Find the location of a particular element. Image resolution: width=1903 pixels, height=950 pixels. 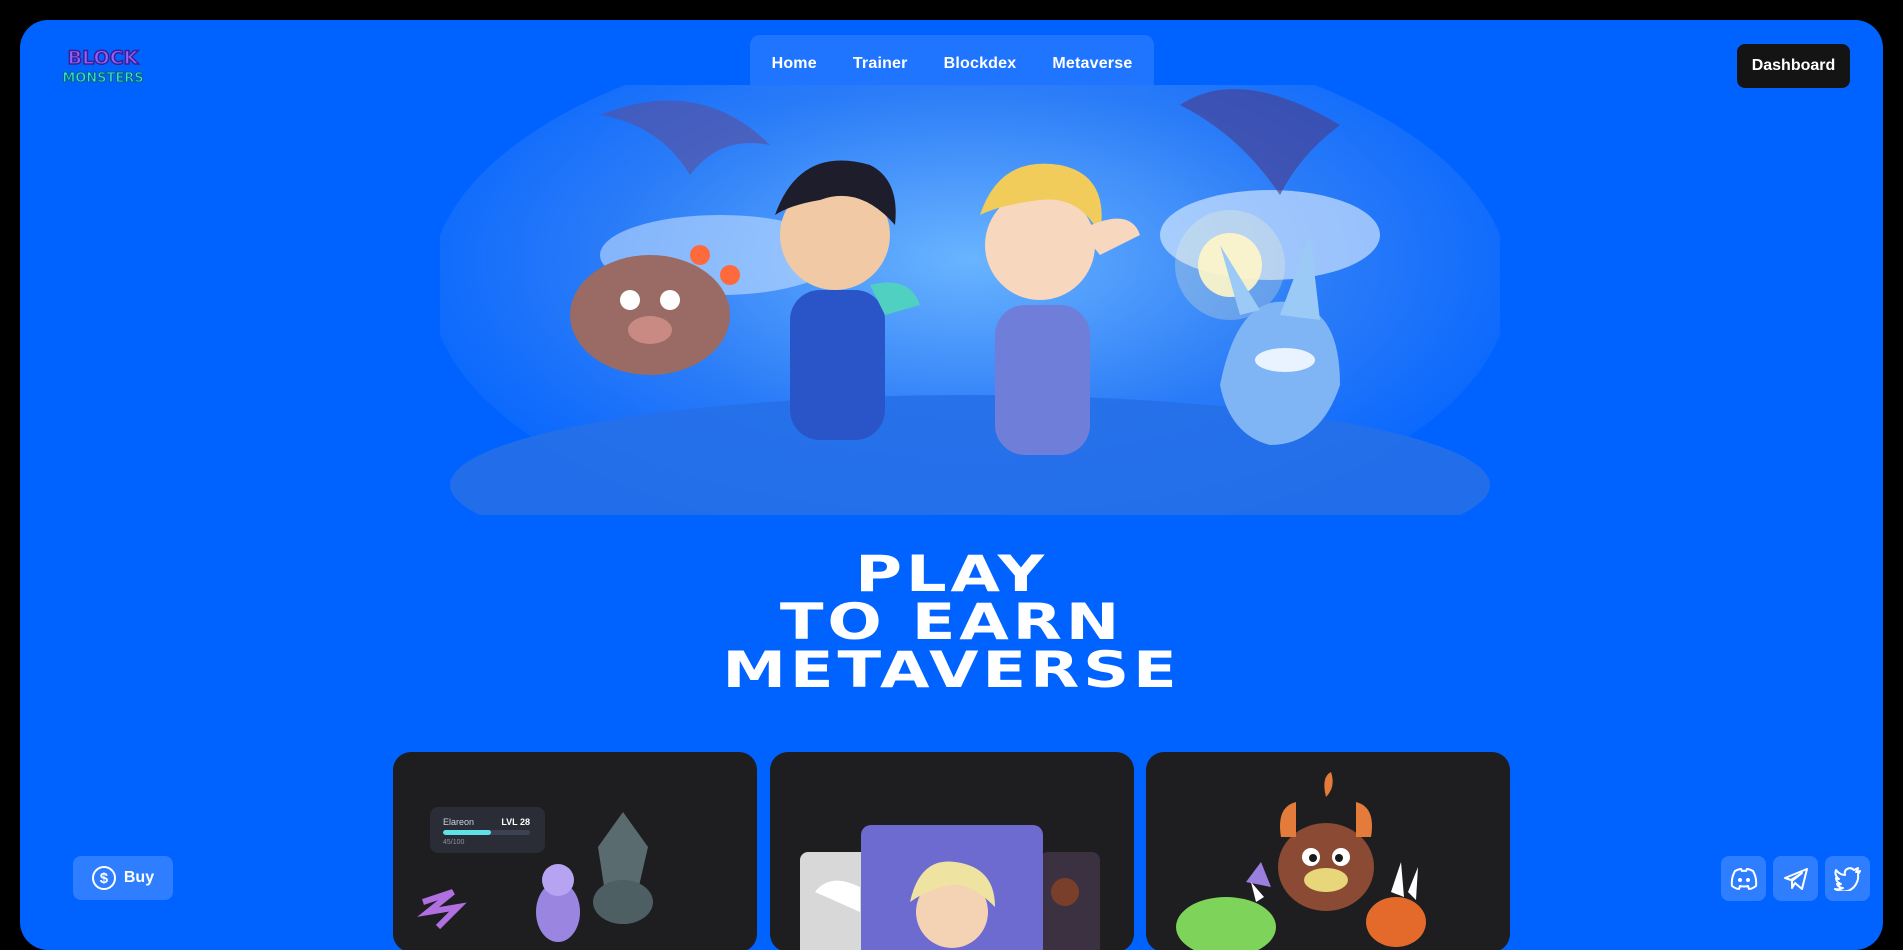

monster-name: Elareon is located at coordinates (459, 822).